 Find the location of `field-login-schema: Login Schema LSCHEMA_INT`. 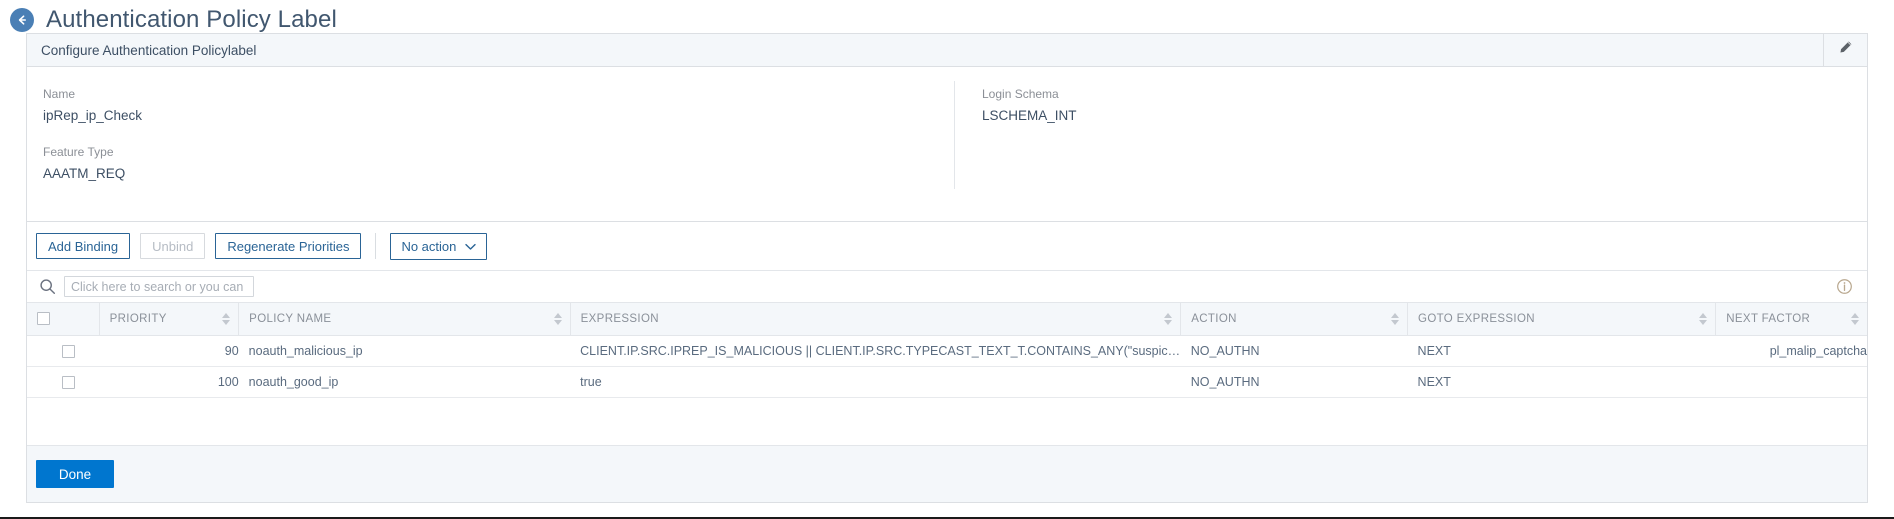

field-login-schema: Login Schema LSCHEMA_INT is located at coordinates (1029, 105).